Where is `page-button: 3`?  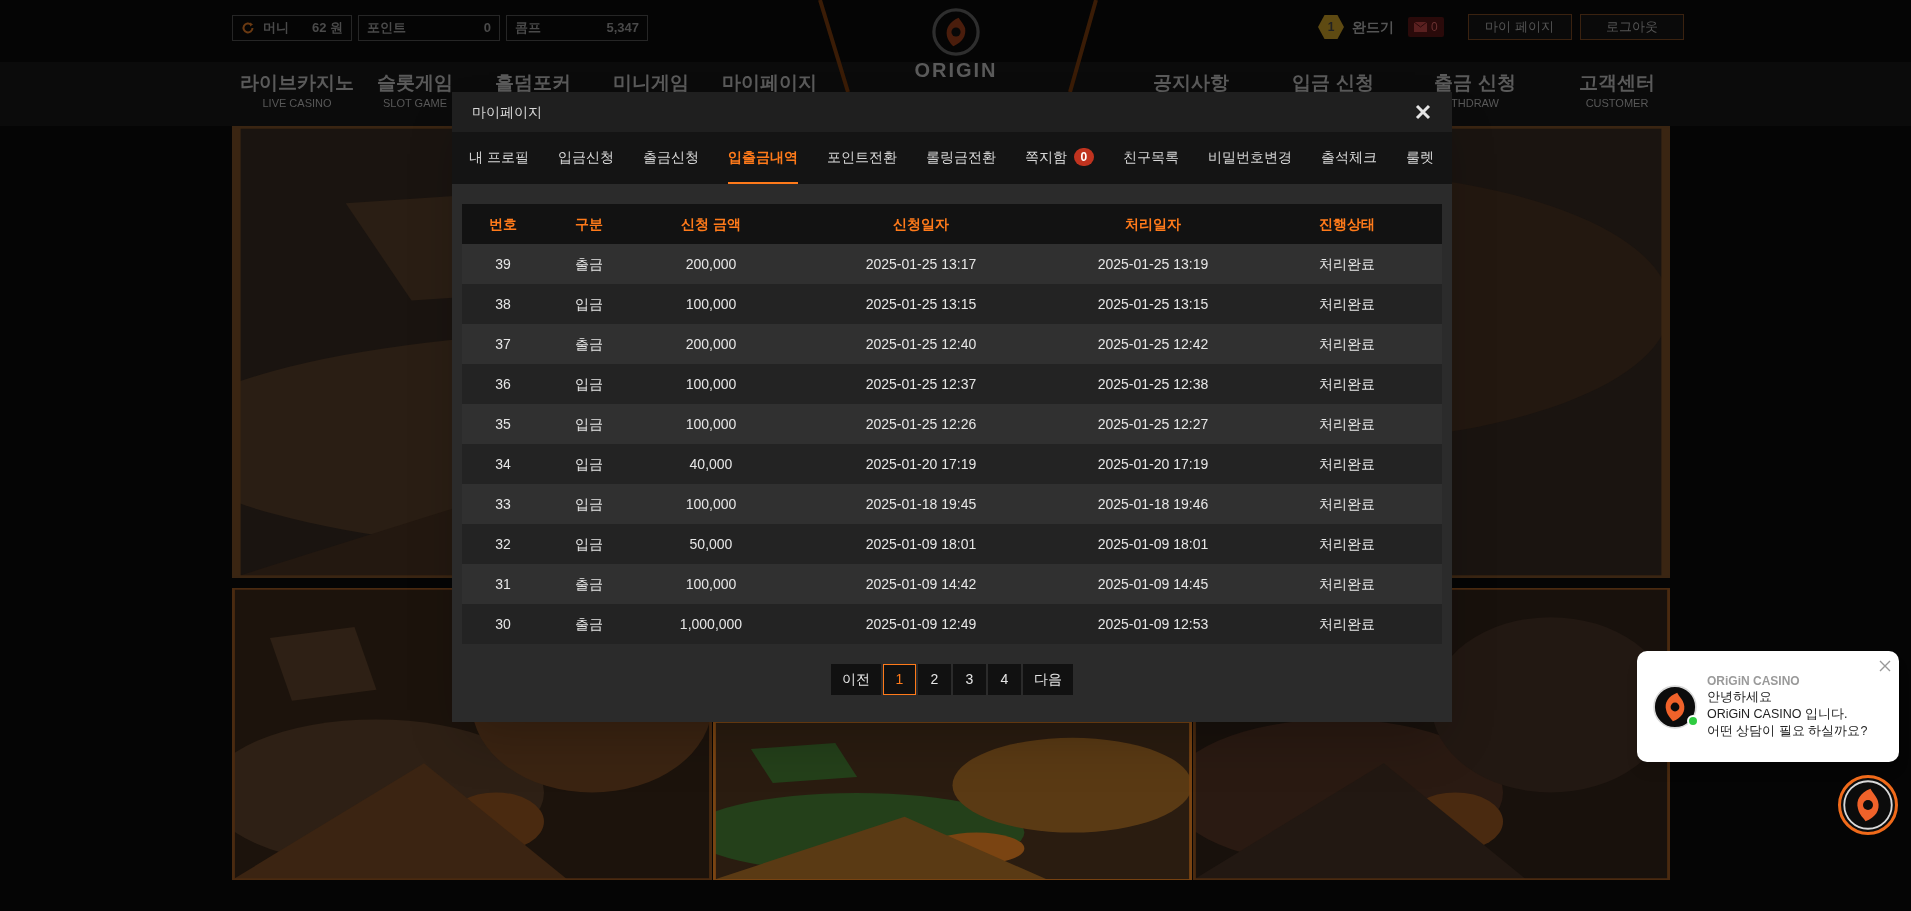
page-button: 3 is located at coordinates (969, 679).